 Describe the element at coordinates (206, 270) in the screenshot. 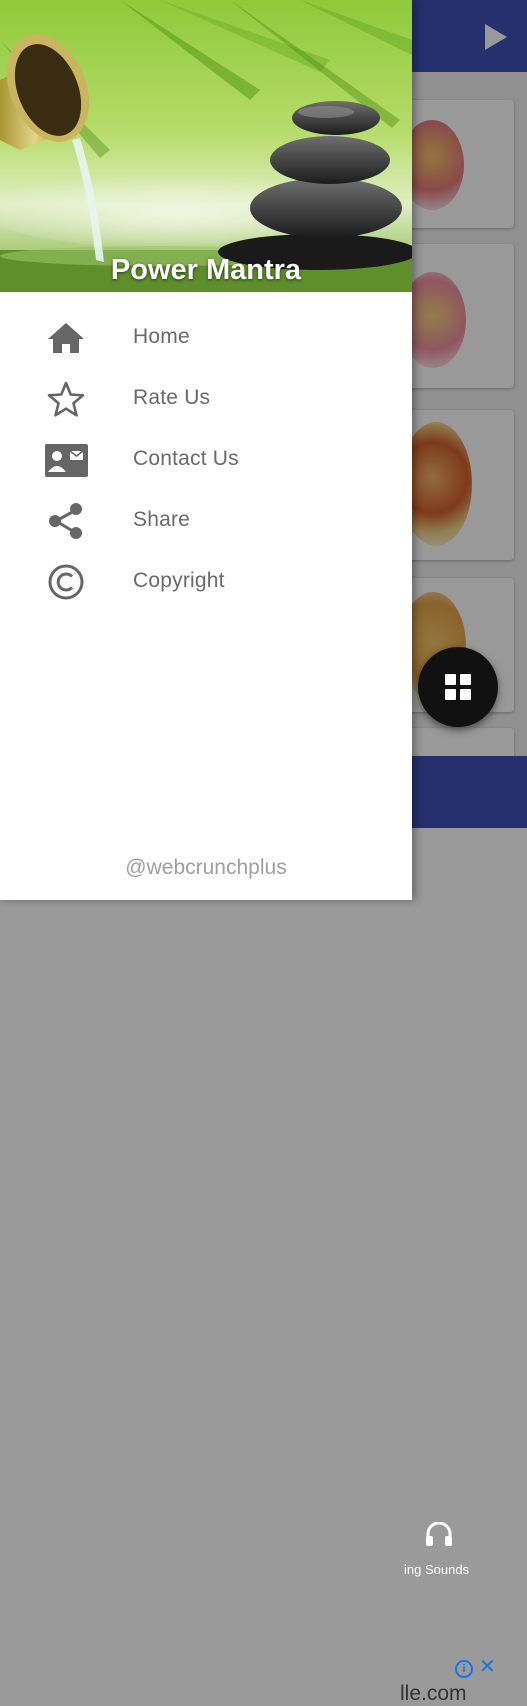

I see `drawer-title: Power Mantra` at that location.